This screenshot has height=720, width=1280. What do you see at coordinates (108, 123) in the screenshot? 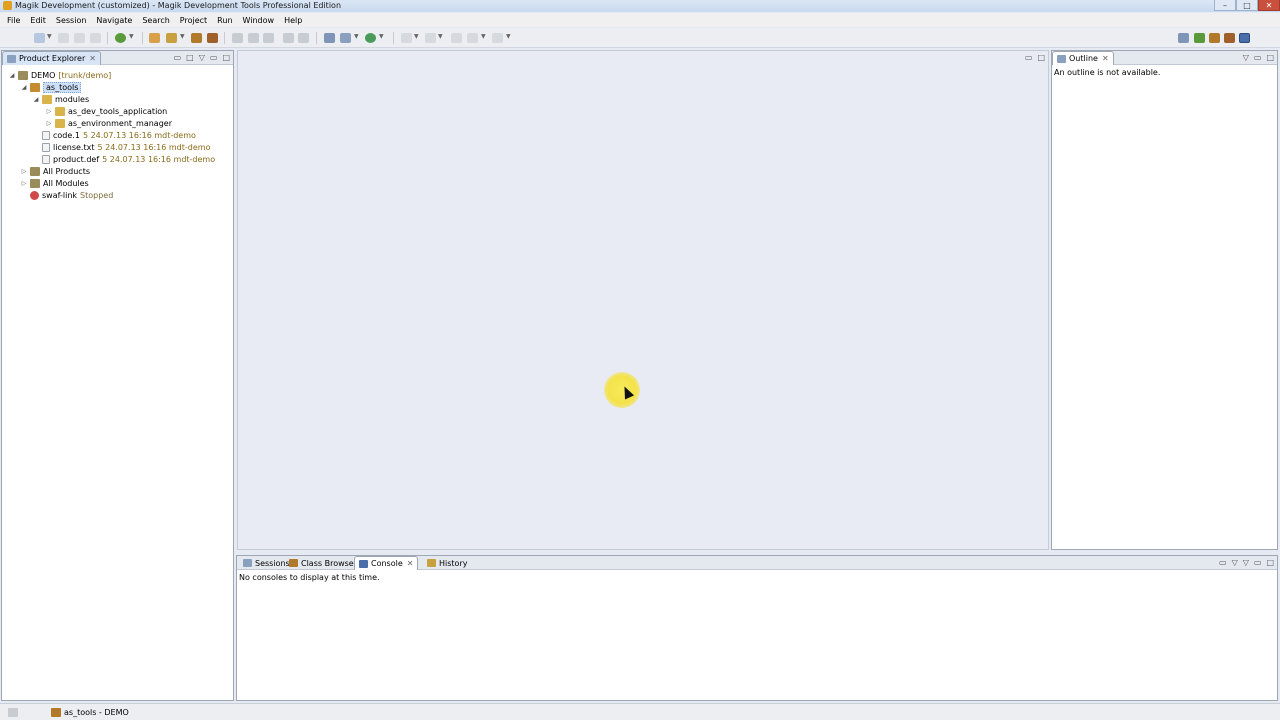
I see `tree-item-as-environment-manager: ▷ as_environment_manager` at bounding box center [108, 123].